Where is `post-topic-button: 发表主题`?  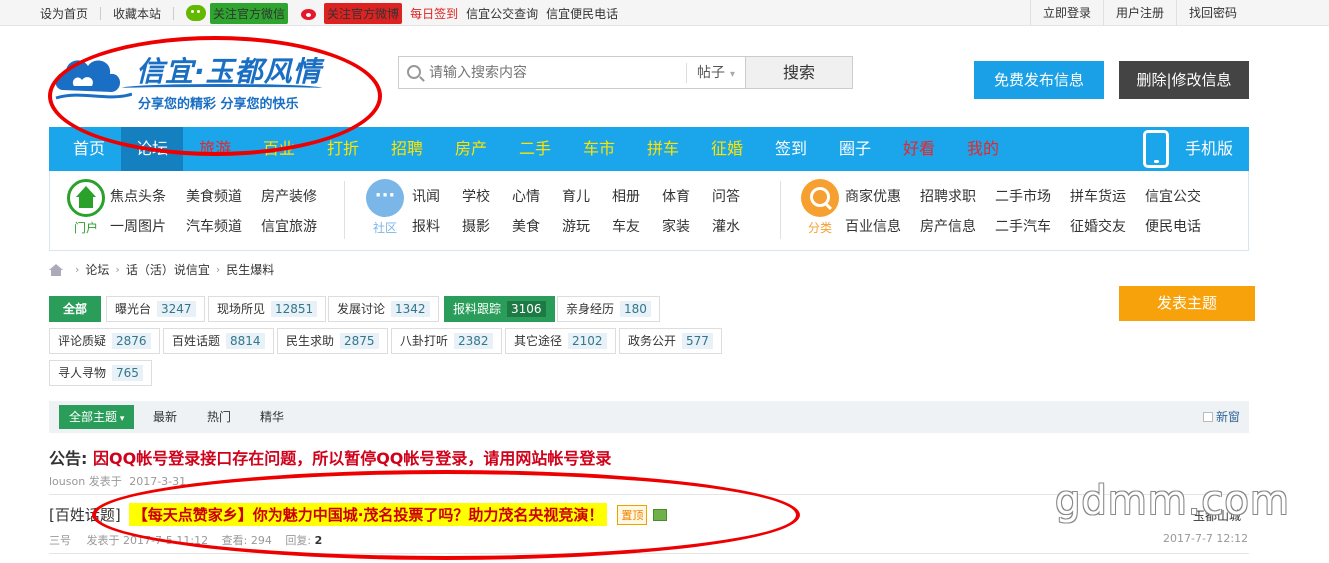 post-topic-button: 发表主题 is located at coordinates (1187, 303).